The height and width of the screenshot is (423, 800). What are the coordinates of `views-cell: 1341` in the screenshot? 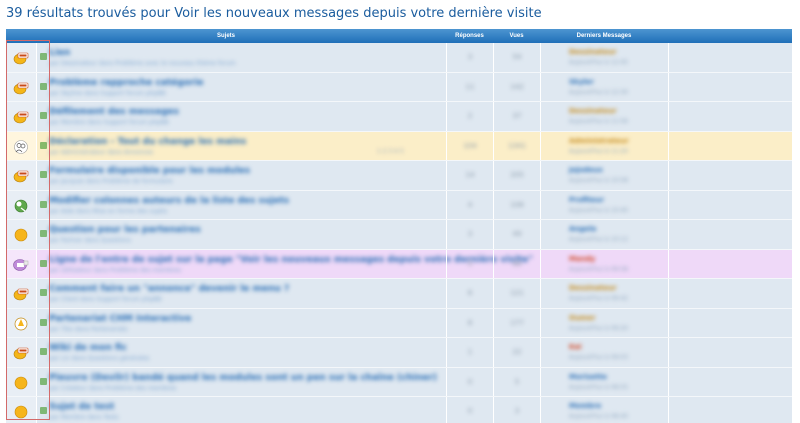 It's located at (516, 145).